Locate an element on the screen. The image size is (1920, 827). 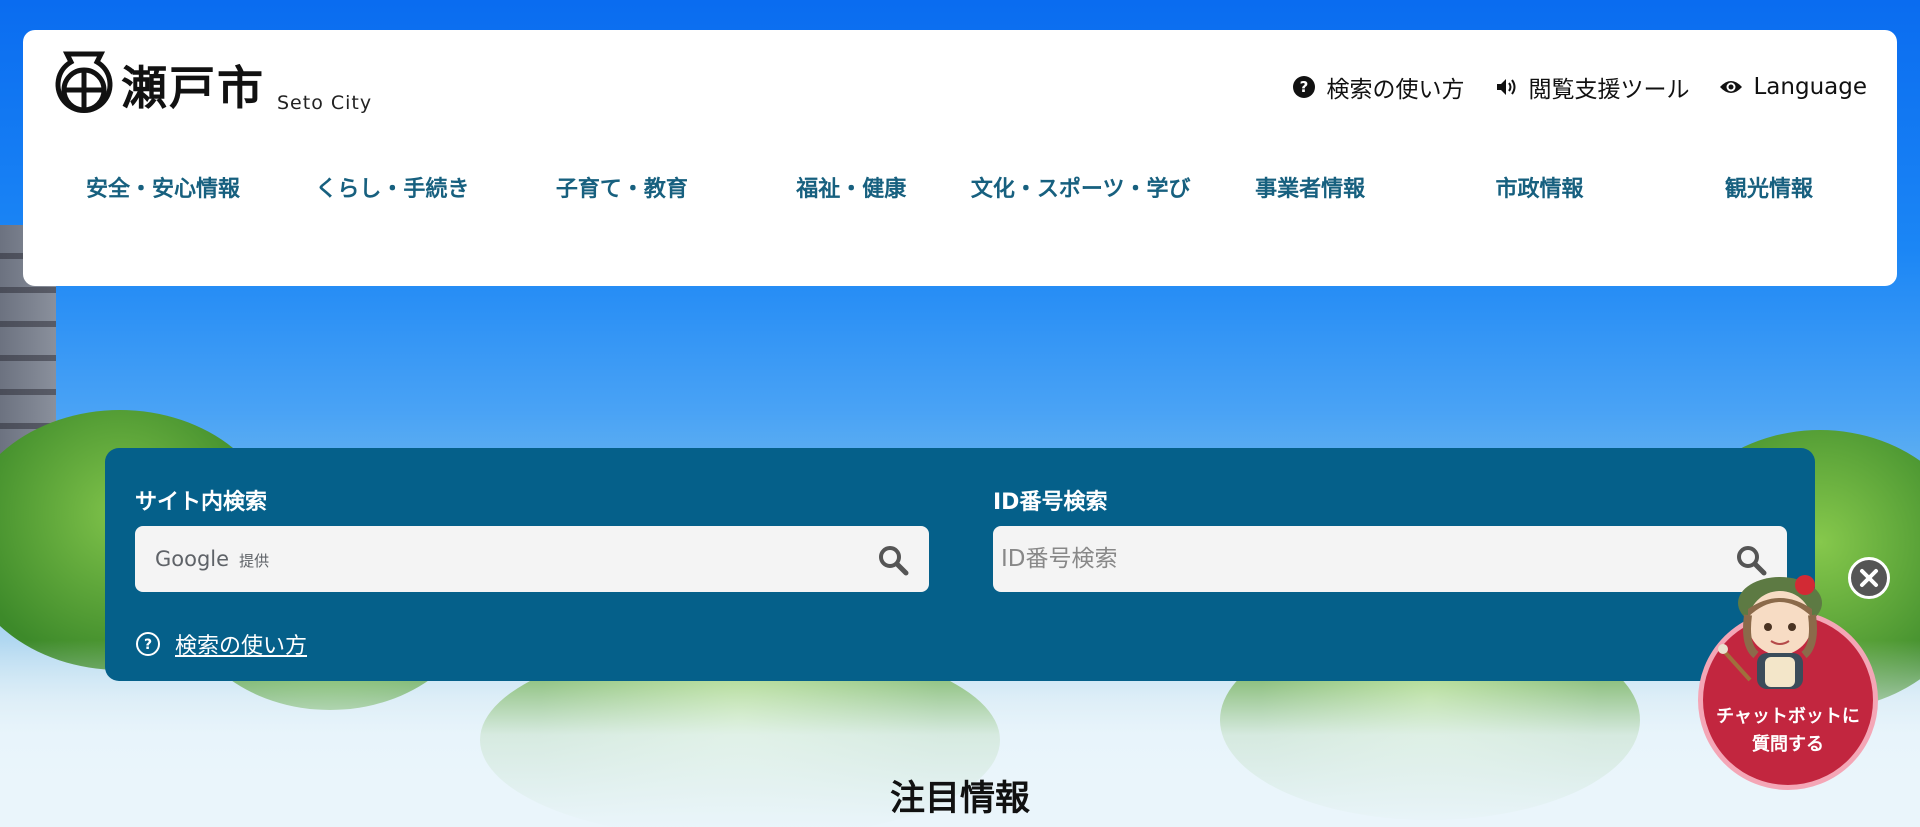
nav-culture-sports: 文化・スポーツ・学び is located at coordinates (1081, 190).